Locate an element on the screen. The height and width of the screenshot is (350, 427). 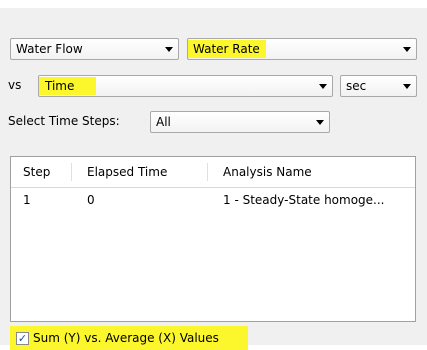
x-unit-dropdown: sec is located at coordinates (378, 86).